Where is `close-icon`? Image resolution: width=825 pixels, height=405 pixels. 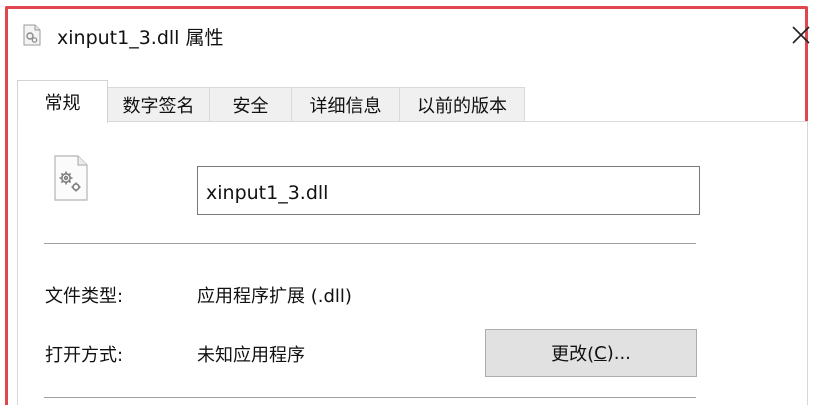 close-icon is located at coordinates (801, 35).